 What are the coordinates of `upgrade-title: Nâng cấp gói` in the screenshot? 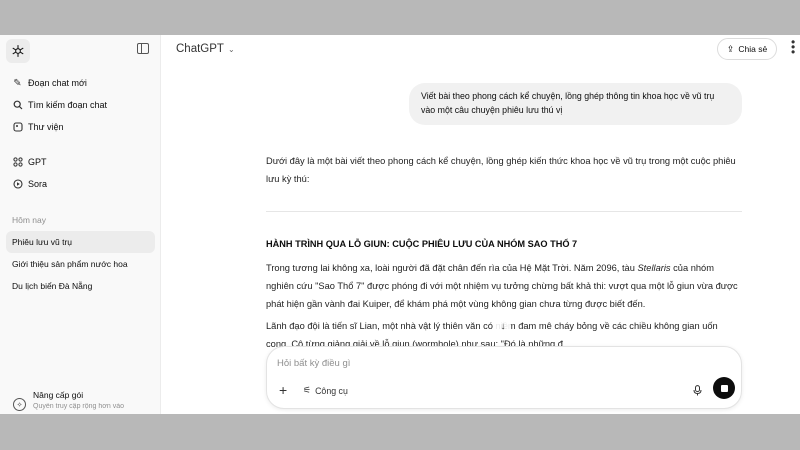 It's located at (58, 395).